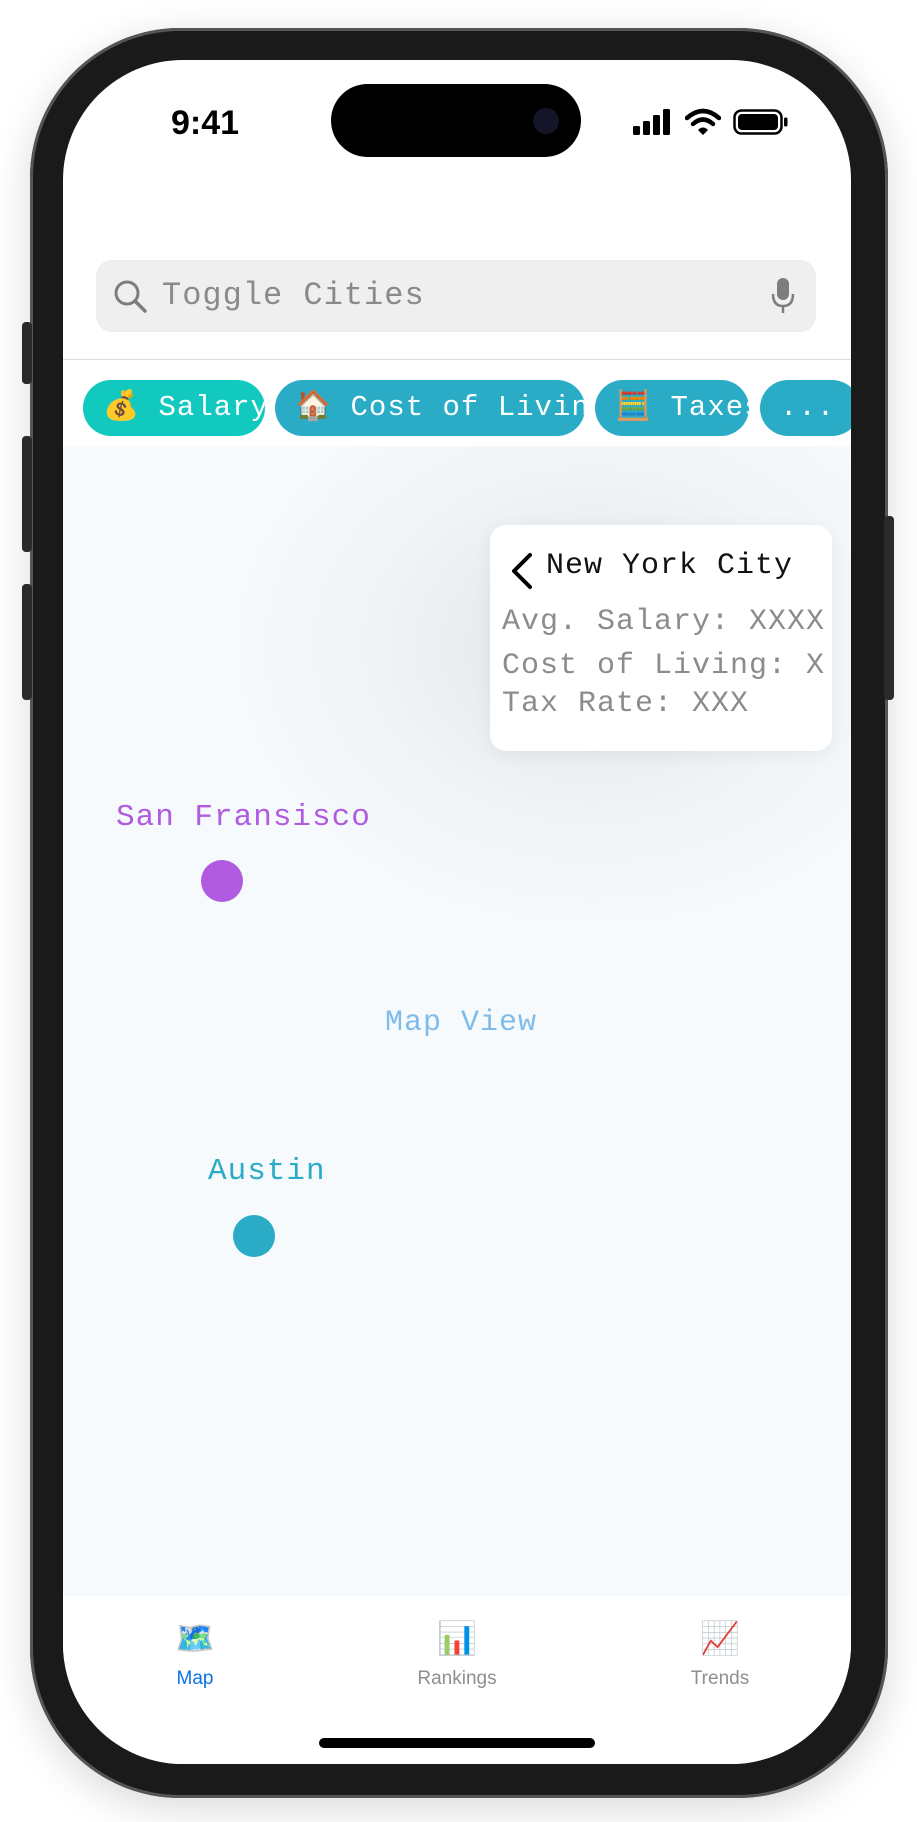  I want to click on house-icon: 🏠, so click(314, 407).